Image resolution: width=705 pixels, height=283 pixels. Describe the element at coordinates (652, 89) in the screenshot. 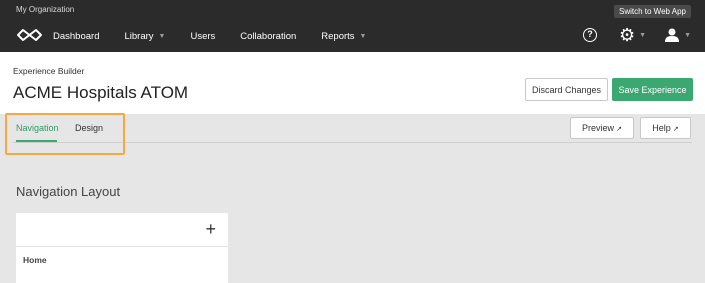

I see `save-experience-button: Save Experience` at that location.